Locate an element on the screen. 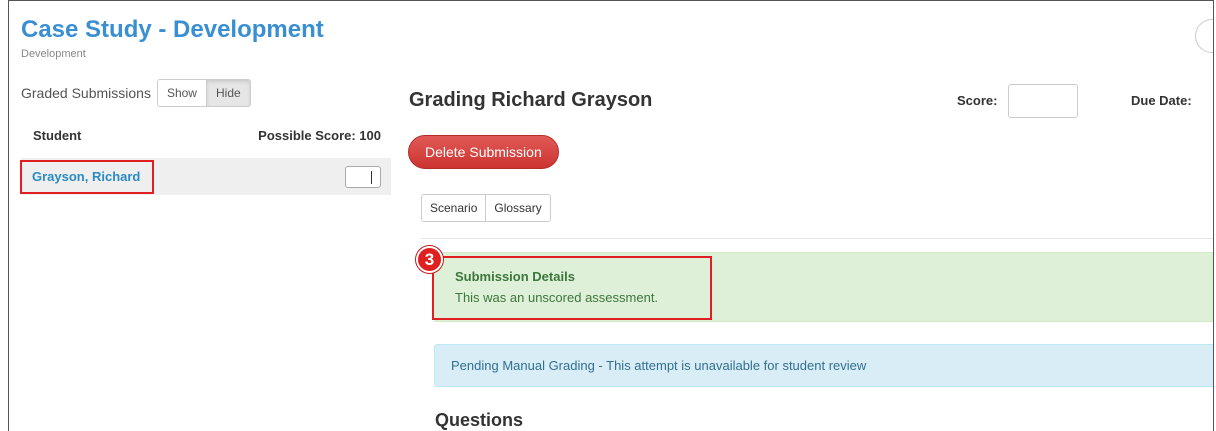 The height and width of the screenshot is (431, 1216). page-subtitle: Development is located at coordinates (53, 54).